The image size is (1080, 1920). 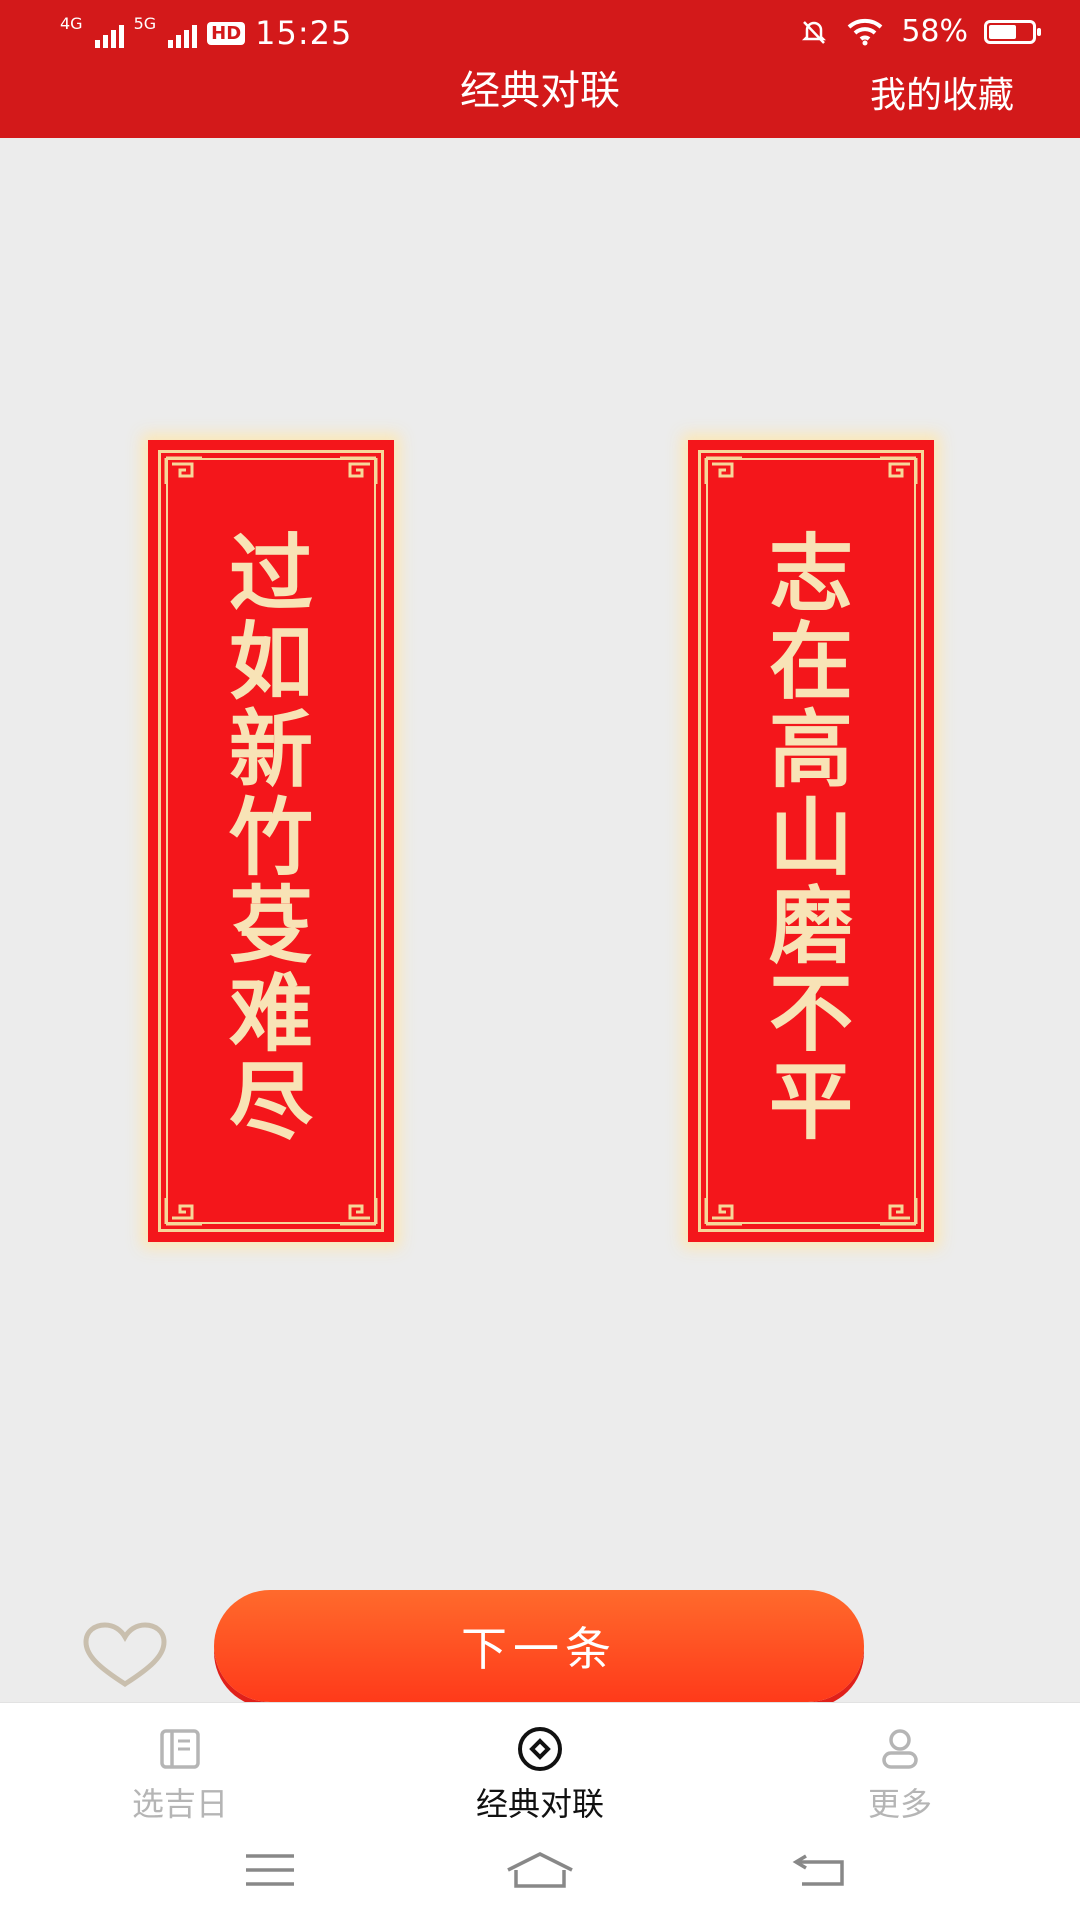 I want to click on couplet-char: 高, so click(x=810, y=750).